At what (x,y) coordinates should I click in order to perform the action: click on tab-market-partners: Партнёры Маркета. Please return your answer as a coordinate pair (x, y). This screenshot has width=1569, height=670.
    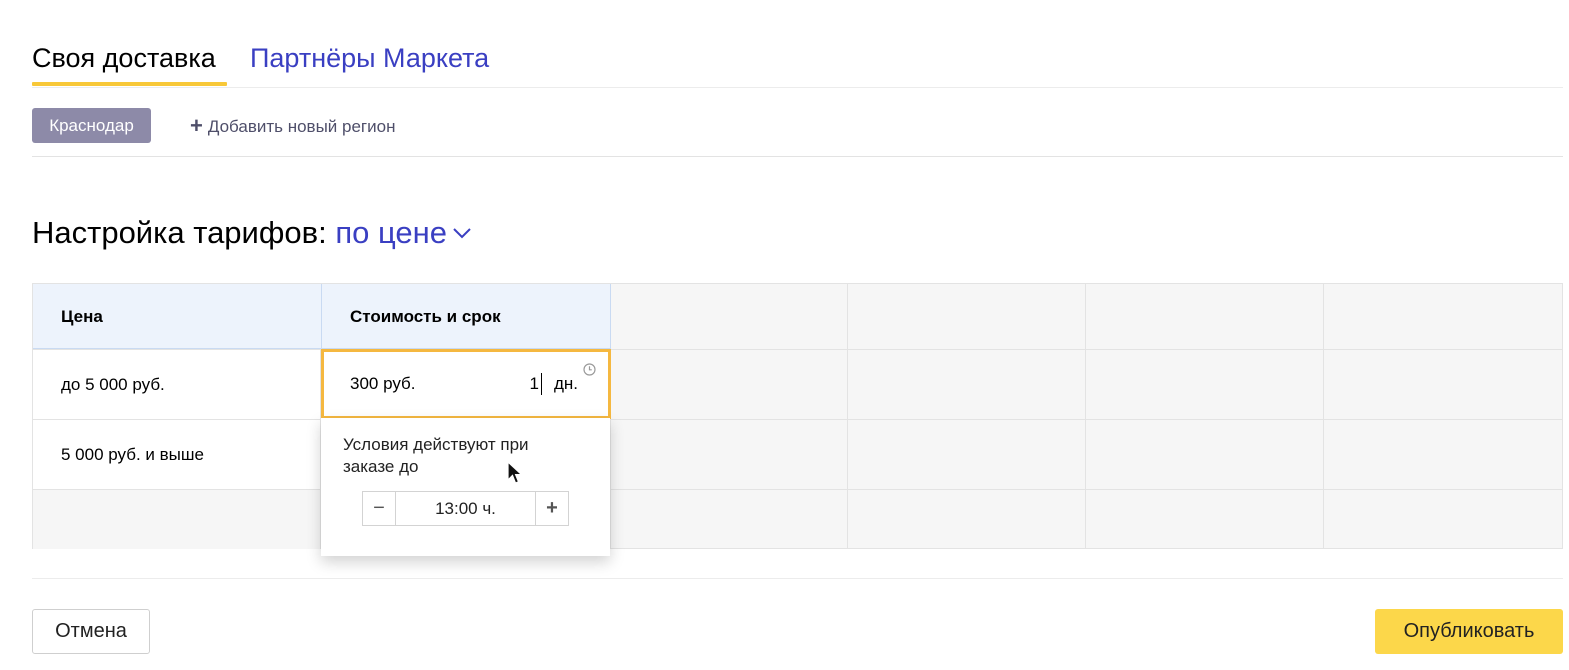
    Looking at the image, I should click on (369, 58).